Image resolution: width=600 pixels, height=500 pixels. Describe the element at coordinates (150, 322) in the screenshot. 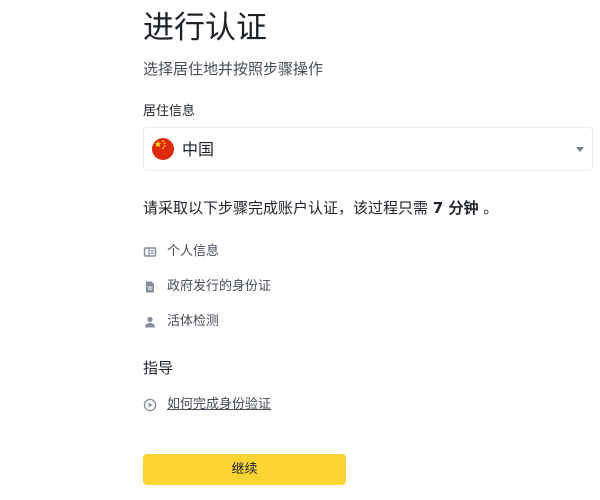

I see `person-icon` at that location.